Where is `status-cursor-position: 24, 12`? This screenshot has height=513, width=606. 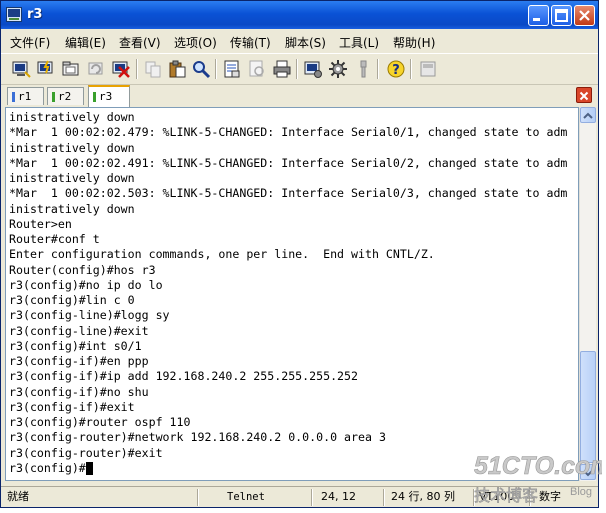
status-cursor-position: 24, 12 is located at coordinates (338, 496).